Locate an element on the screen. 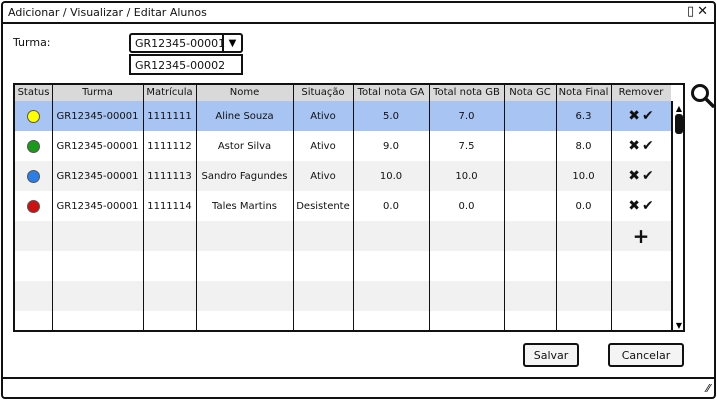 This screenshot has width=717, height=400. turma-select: GR12345-00001 ▼ is located at coordinates (186, 43).